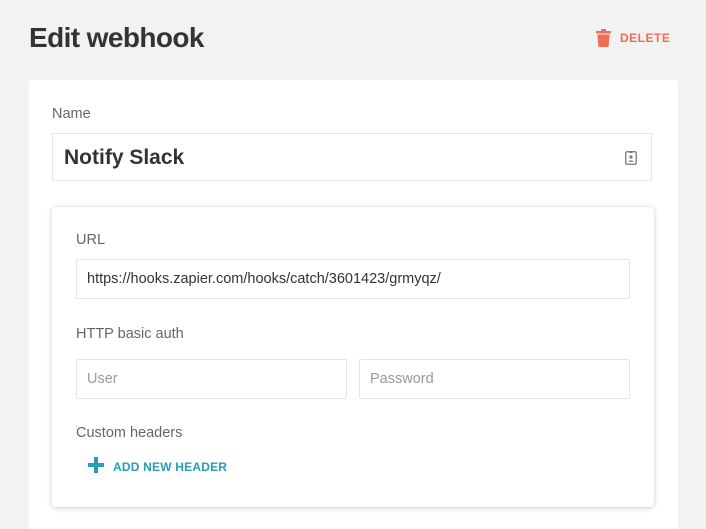  What do you see at coordinates (124, 157) in the screenshot?
I see `name-value: Notify Slack` at bounding box center [124, 157].